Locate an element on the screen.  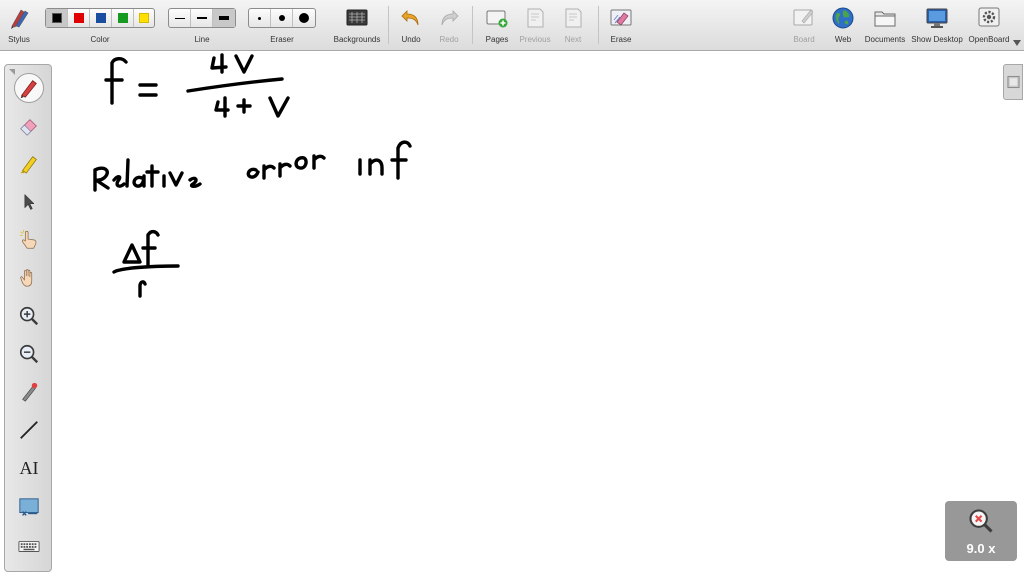
interact-tool-button is located at coordinates (29, 240).